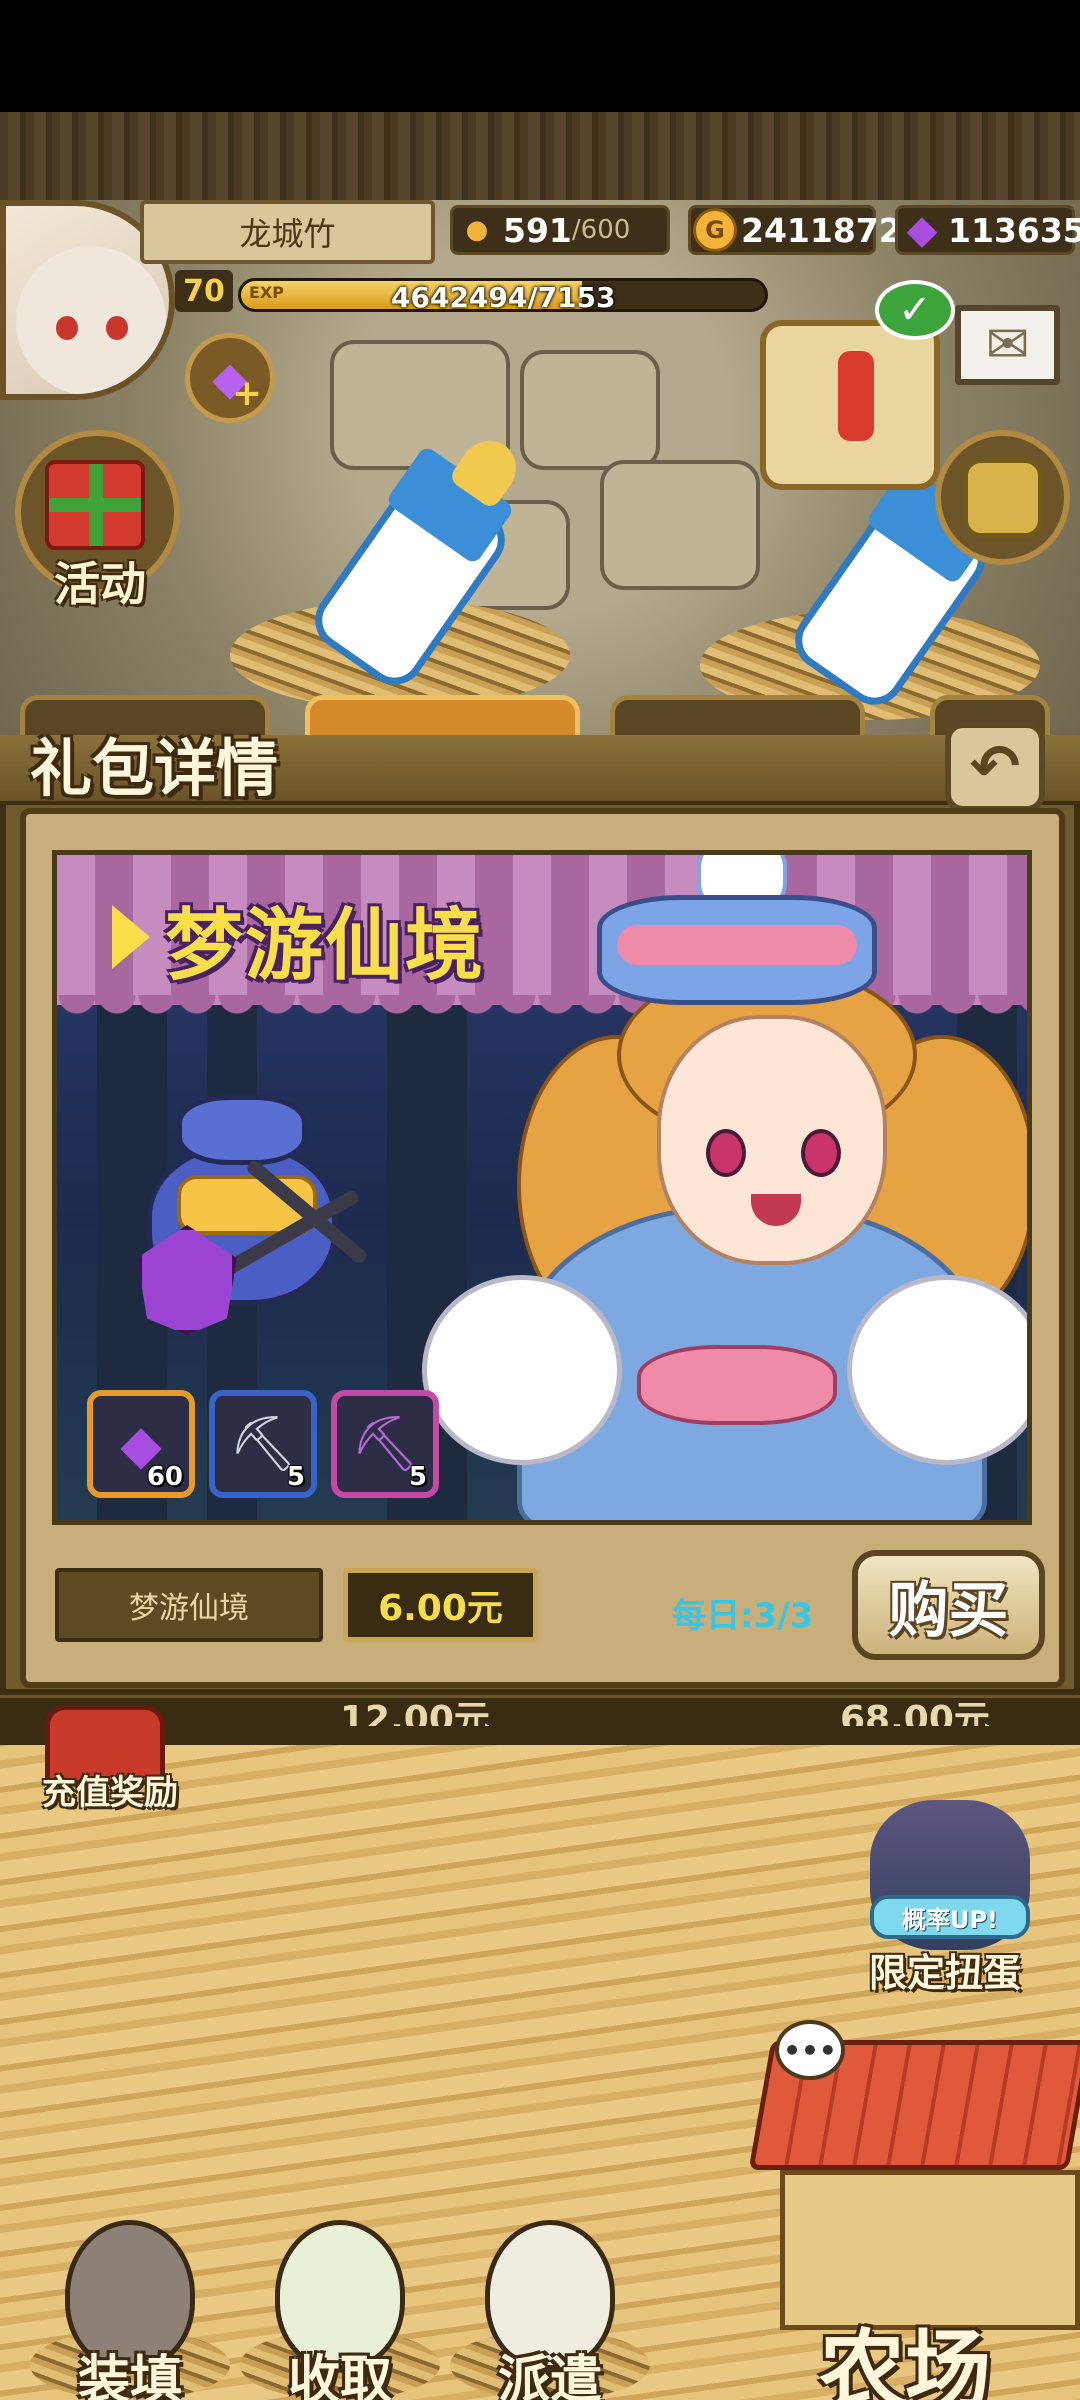 The width and height of the screenshot is (1080, 2400). I want to click on player-level: 70, so click(204, 291).